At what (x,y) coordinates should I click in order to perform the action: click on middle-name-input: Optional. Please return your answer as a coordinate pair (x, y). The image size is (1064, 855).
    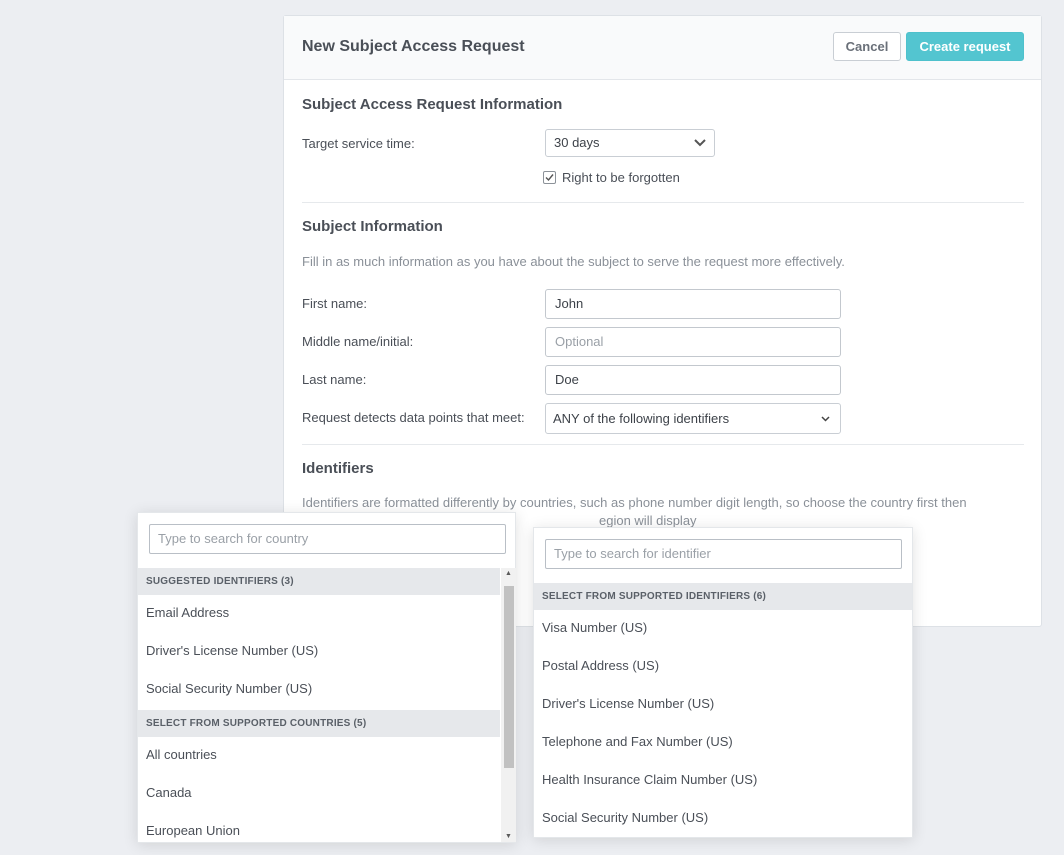
    Looking at the image, I should click on (693, 342).